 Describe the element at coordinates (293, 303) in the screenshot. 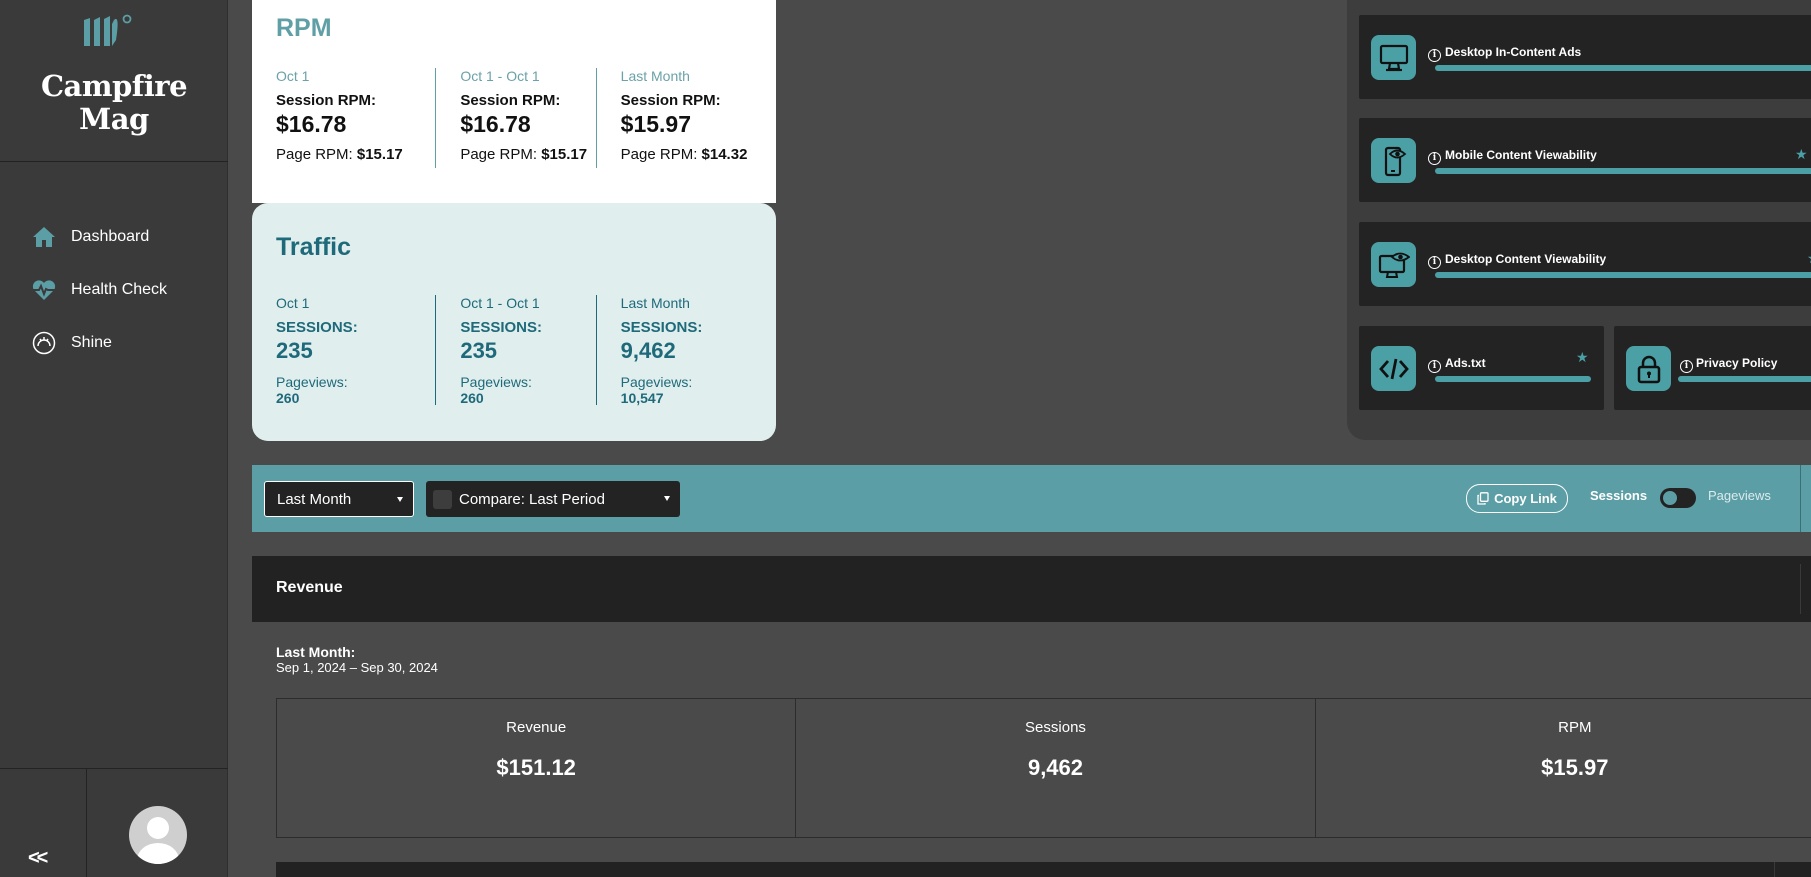

I see `traffic-period: Oct 1` at that location.